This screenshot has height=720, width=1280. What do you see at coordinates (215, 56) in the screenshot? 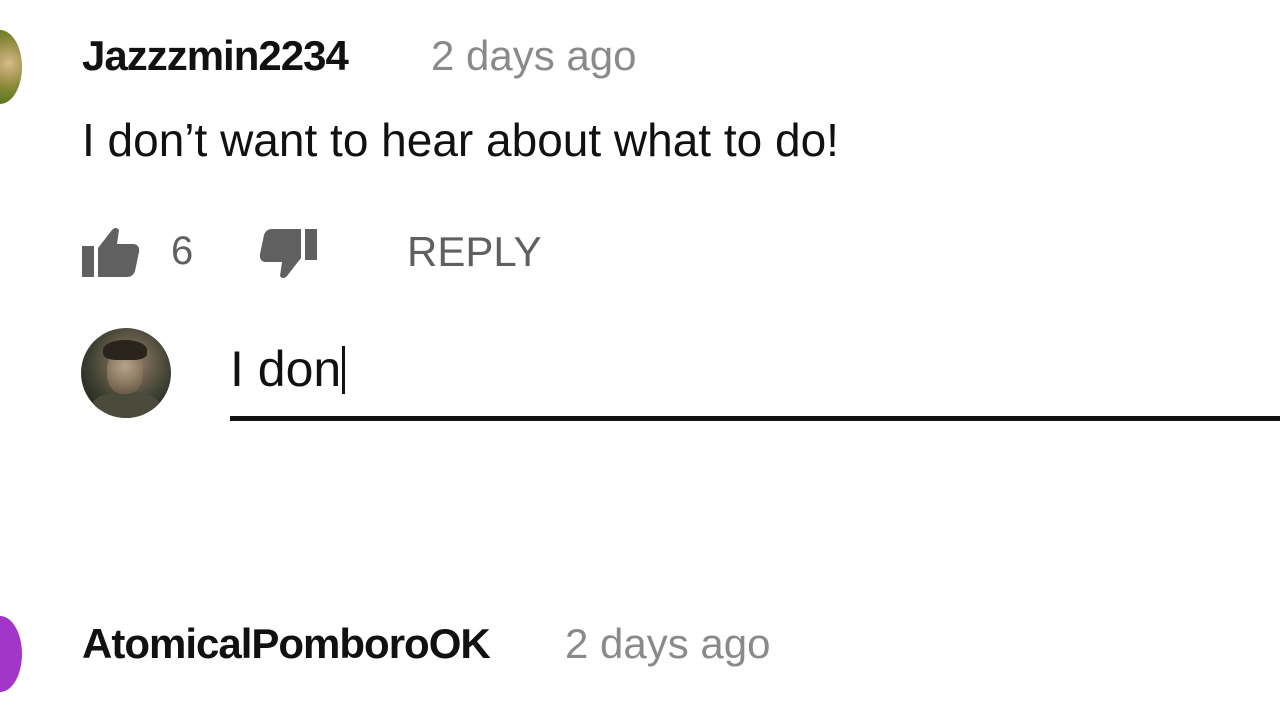
I see `comment-author: Jazzzmin2234` at bounding box center [215, 56].